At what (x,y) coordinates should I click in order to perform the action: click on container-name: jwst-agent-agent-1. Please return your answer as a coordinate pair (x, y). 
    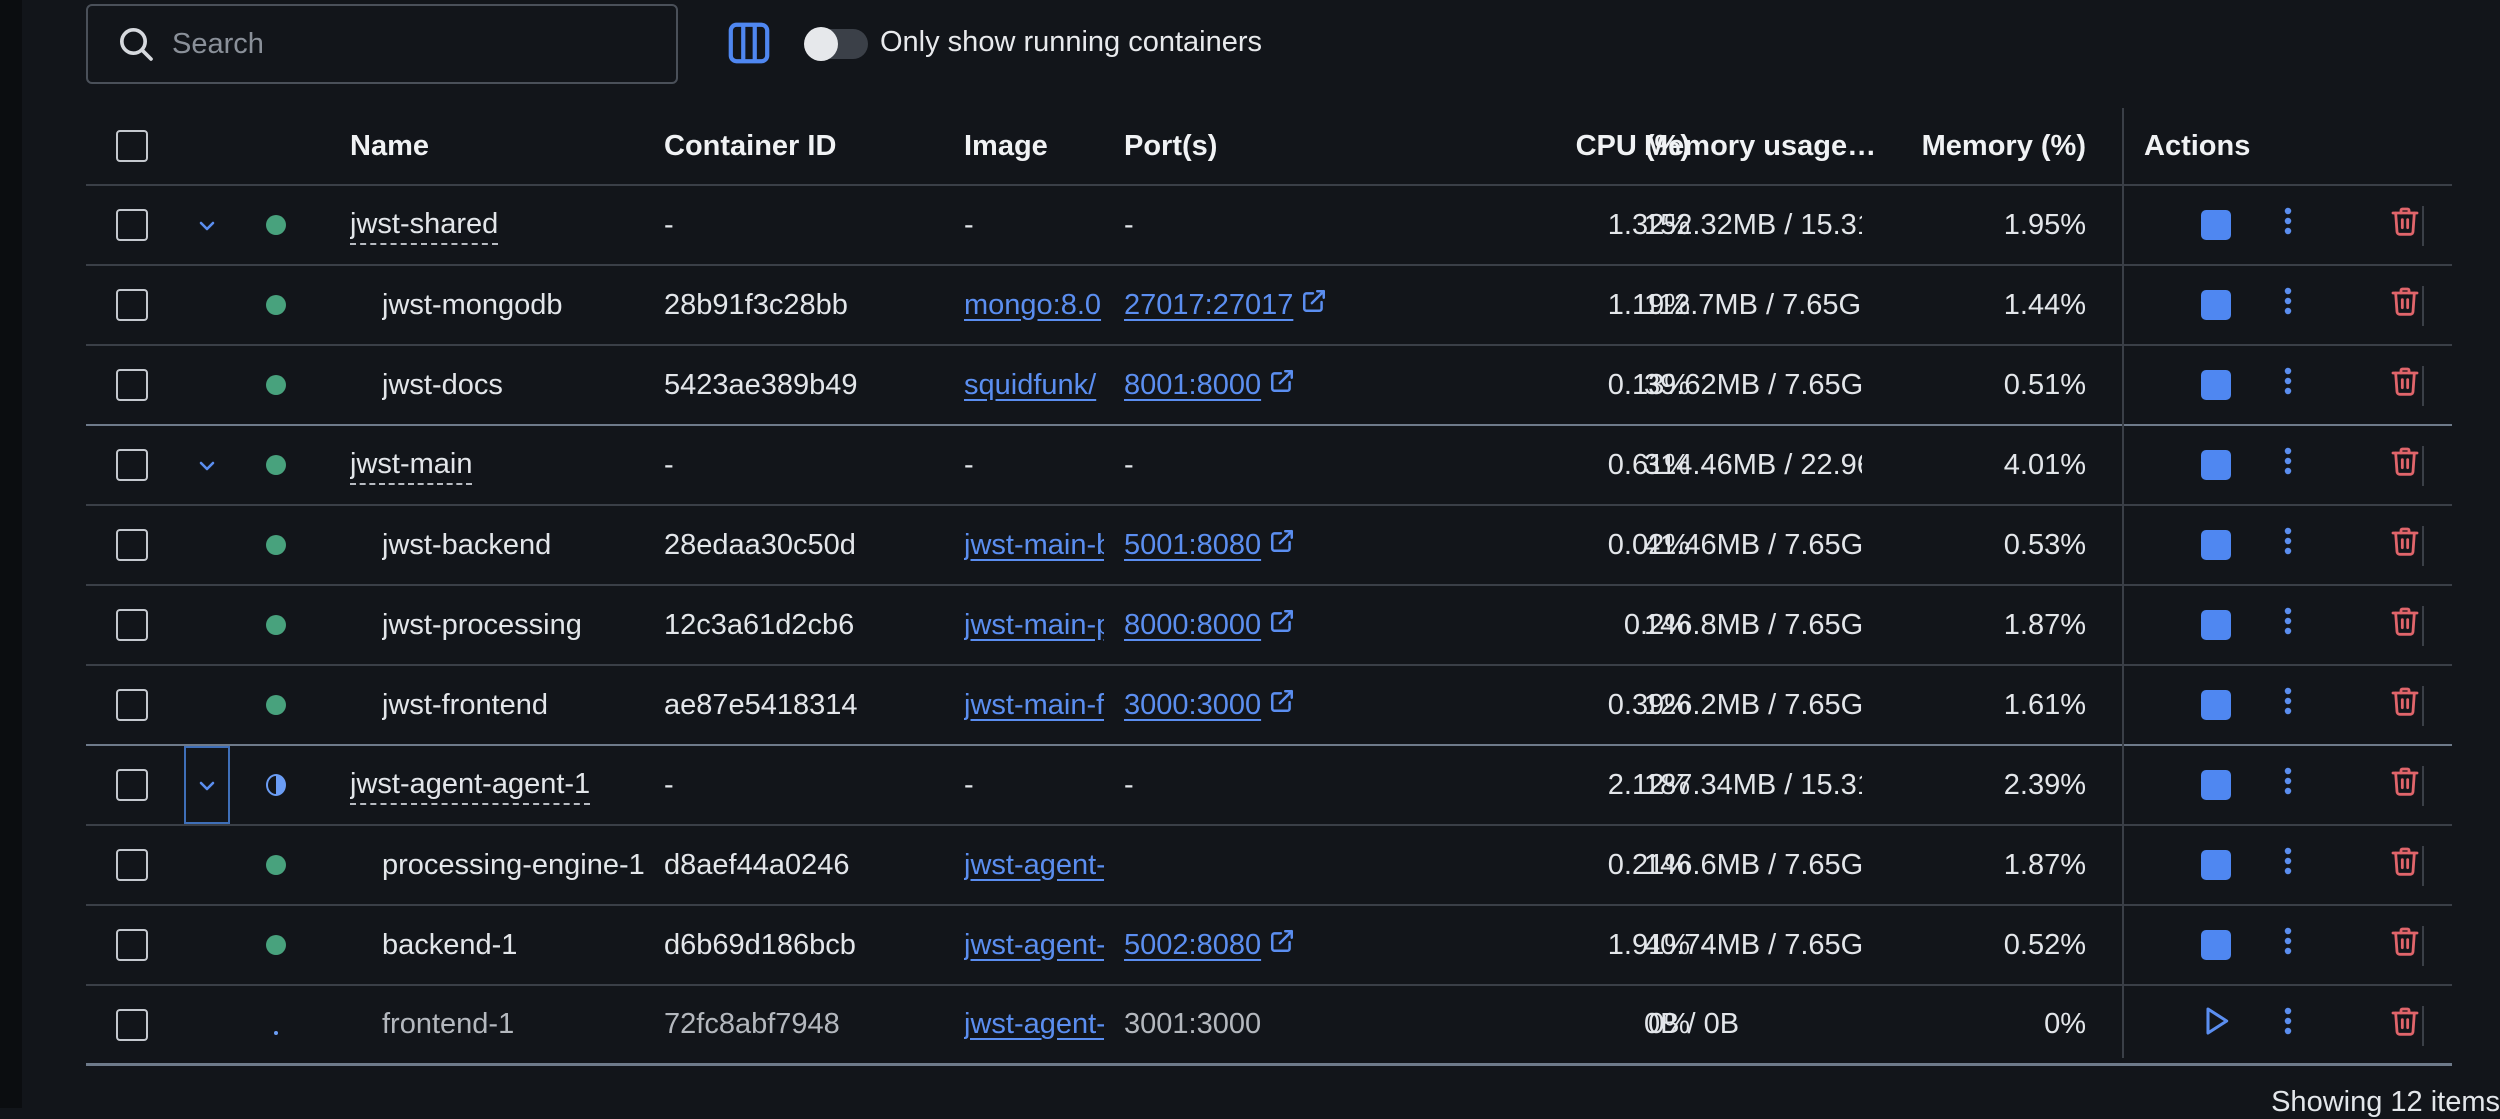
    Looking at the image, I should click on (470, 785).